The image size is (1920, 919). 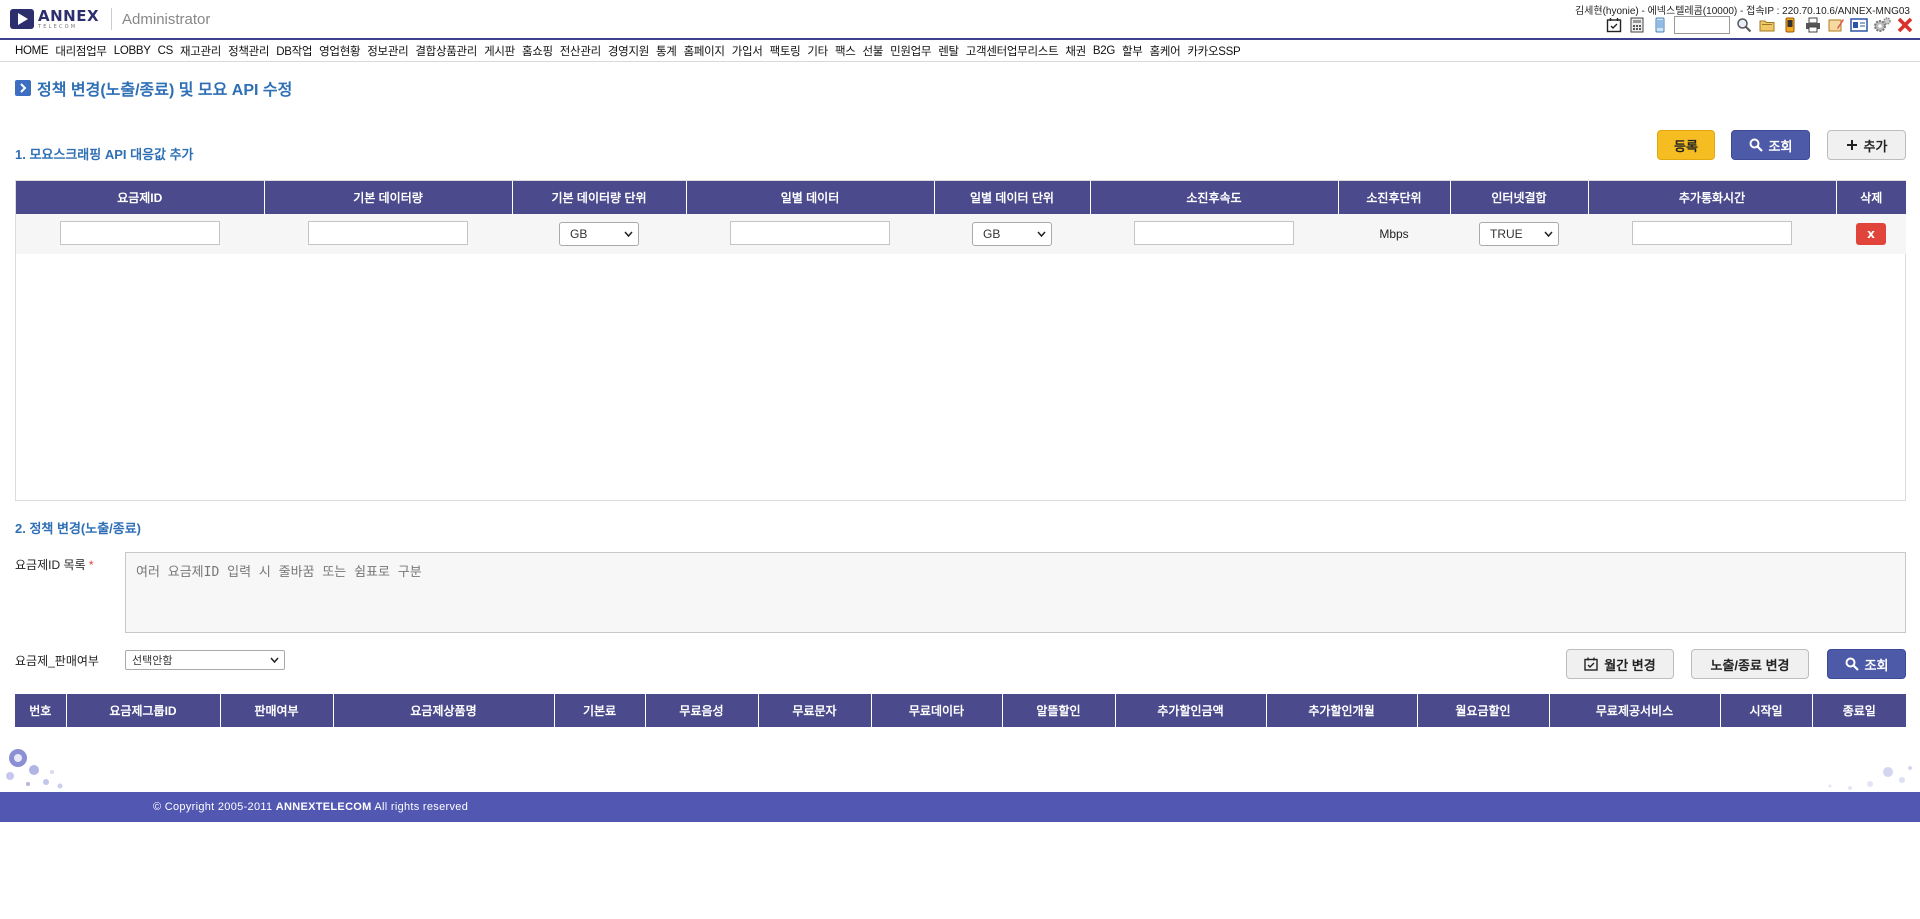 What do you see at coordinates (579, 234) in the screenshot?
I see `base-data-unit-value: GB` at bounding box center [579, 234].